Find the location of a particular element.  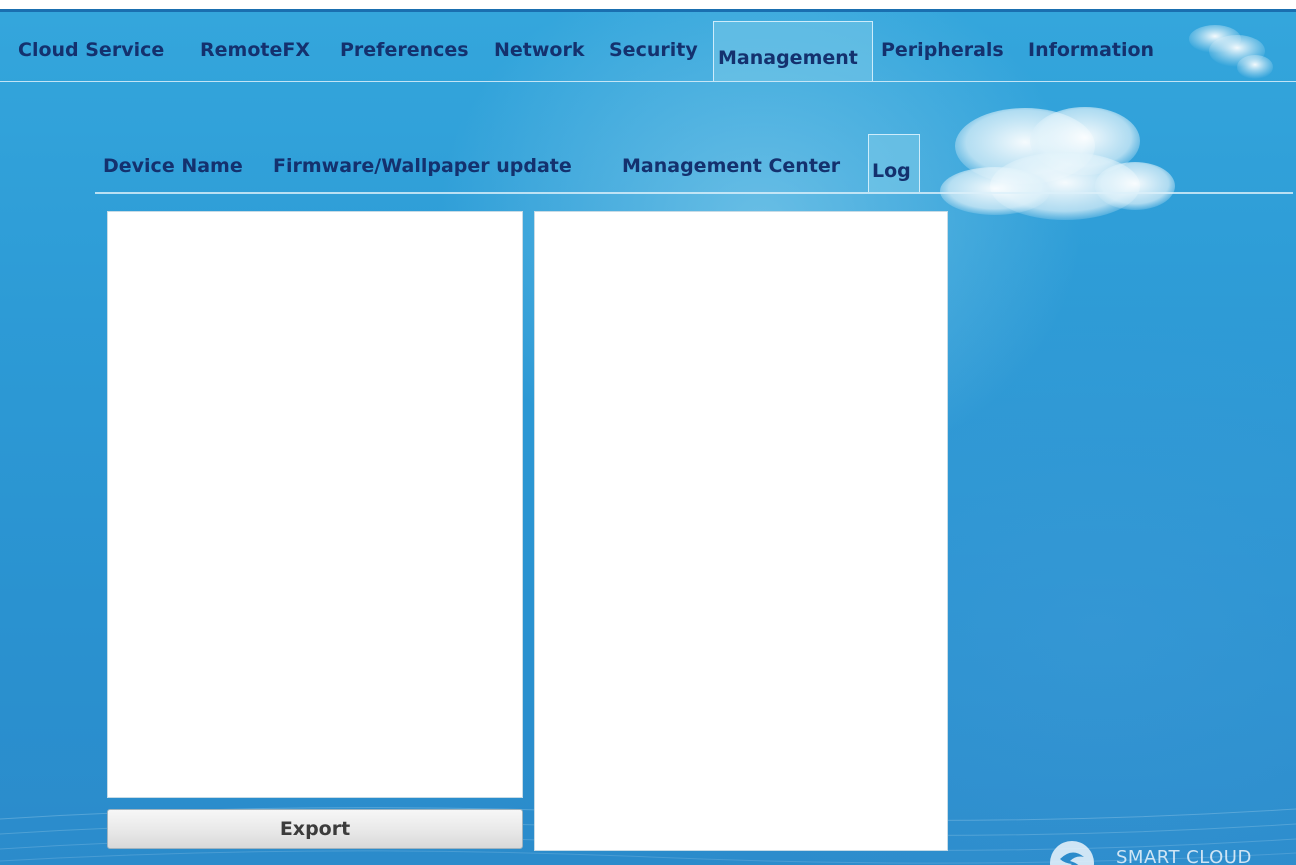

subtab-management-center: Management Center is located at coordinates (731, 166).